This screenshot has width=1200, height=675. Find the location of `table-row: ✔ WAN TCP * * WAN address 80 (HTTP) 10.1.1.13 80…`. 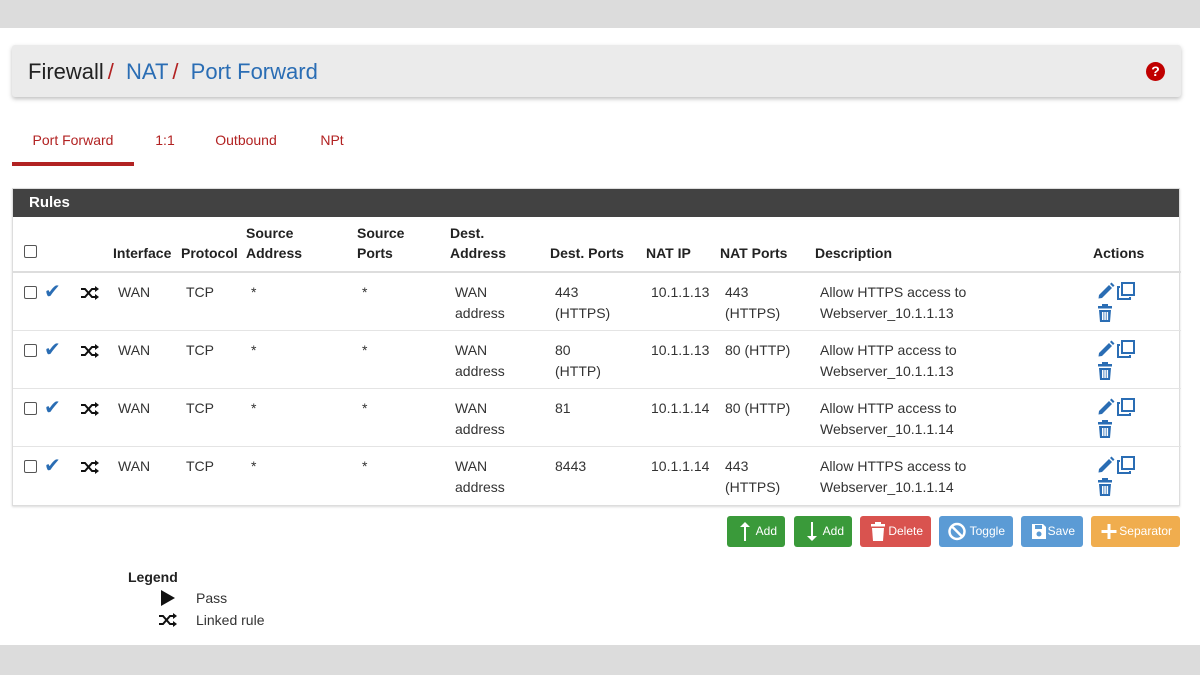

table-row: ✔ WAN TCP * * WAN address 80 (HTTP) 10.1.1.13 80… is located at coordinates (597, 359).